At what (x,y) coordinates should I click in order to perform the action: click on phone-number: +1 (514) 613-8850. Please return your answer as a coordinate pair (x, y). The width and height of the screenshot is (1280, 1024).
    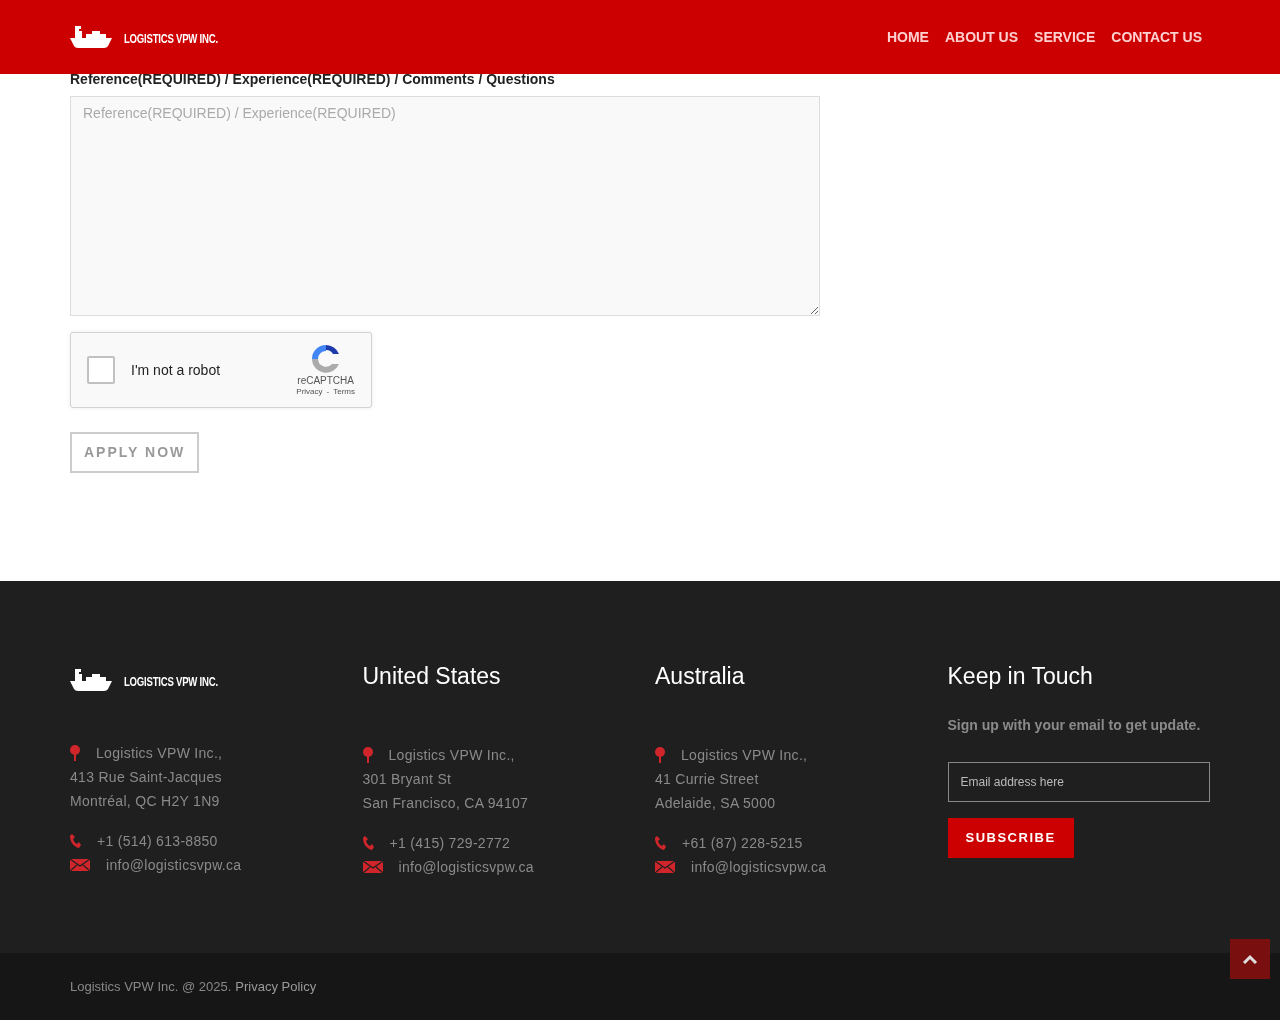
    Looking at the image, I should click on (157, 841).